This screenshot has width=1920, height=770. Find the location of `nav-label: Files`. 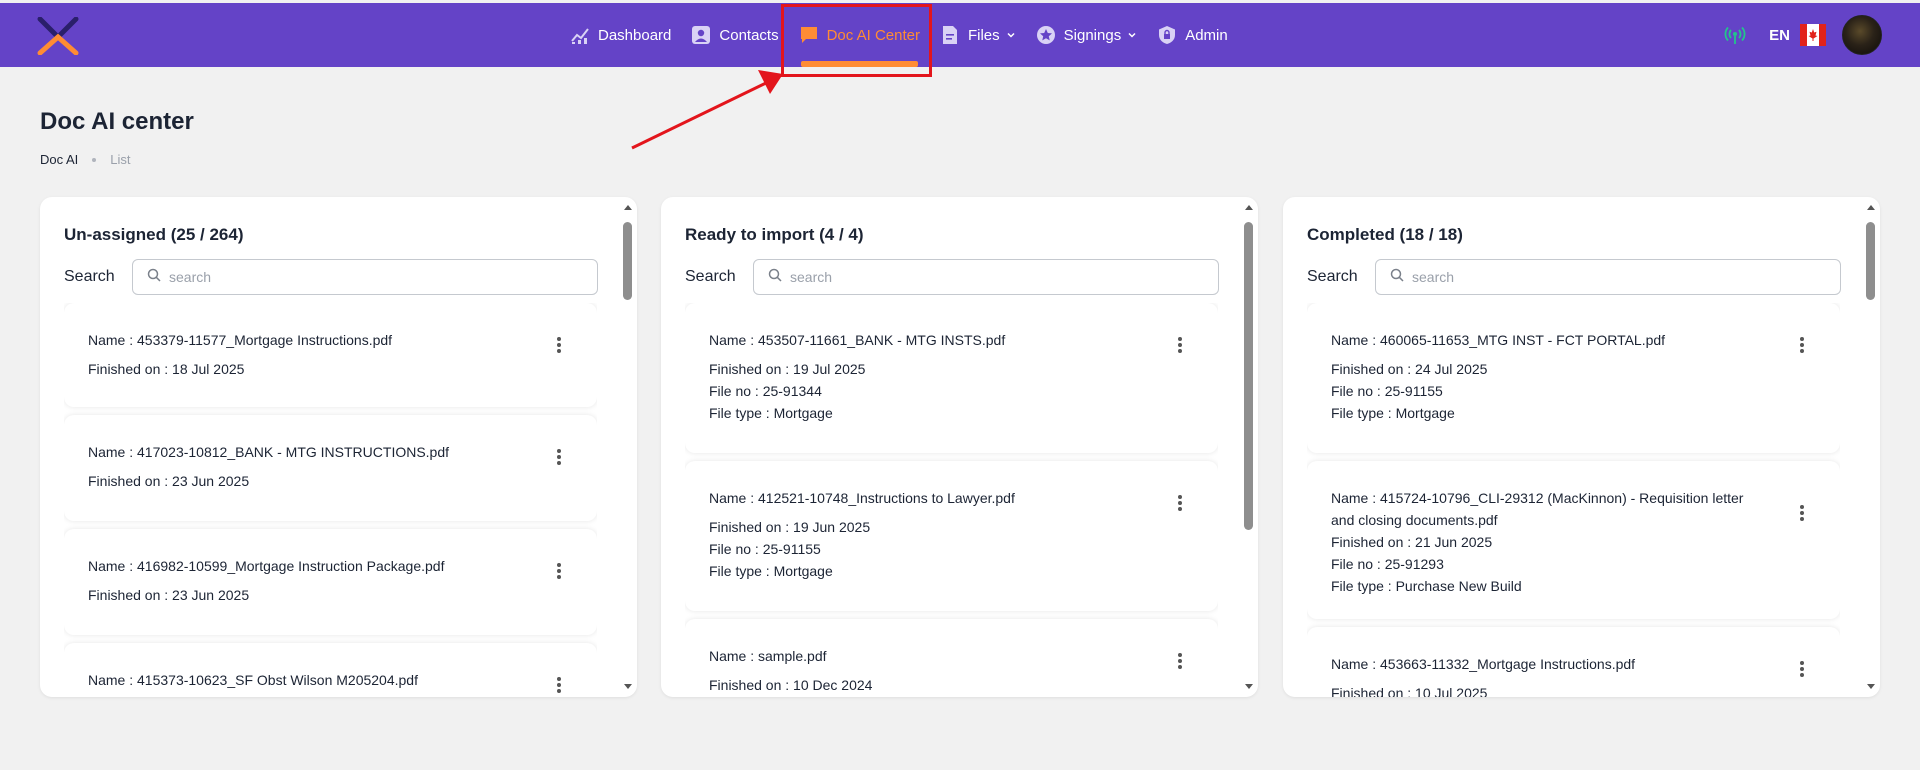

nav-label: Files is located at coordinates (983, 35).